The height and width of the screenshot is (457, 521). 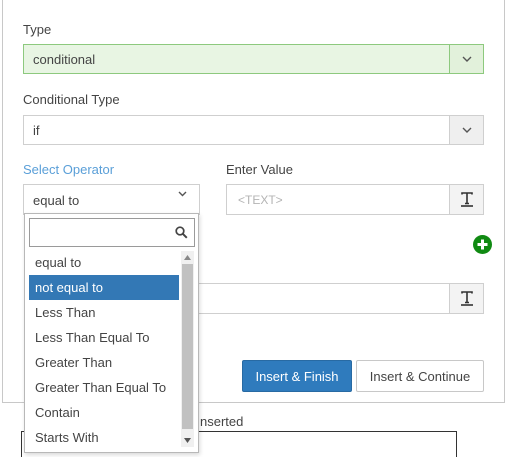 I want to click on search-icon, so click(x=181, y=232).